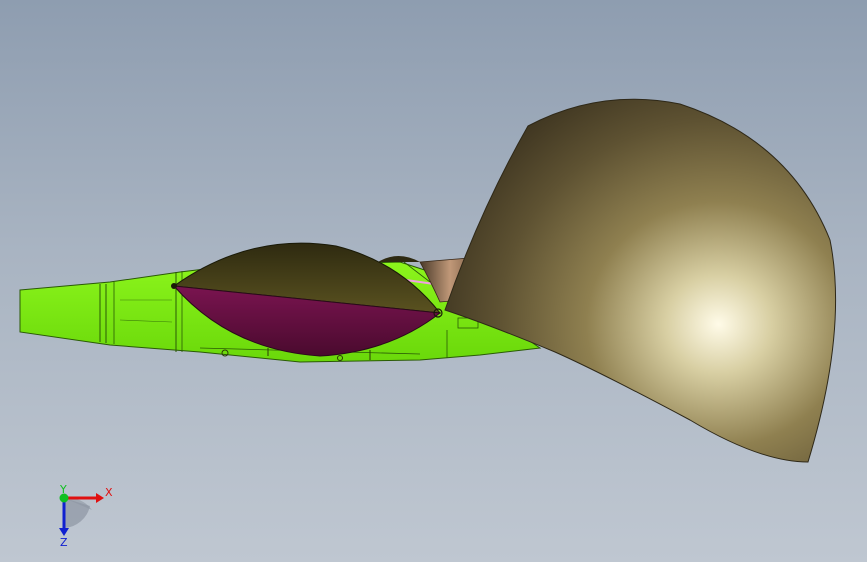 This screenshot has width=867, height=562. Describe the element at coordinates (399, 259) in the screenshot. I see `antenna-fairing` at that location.